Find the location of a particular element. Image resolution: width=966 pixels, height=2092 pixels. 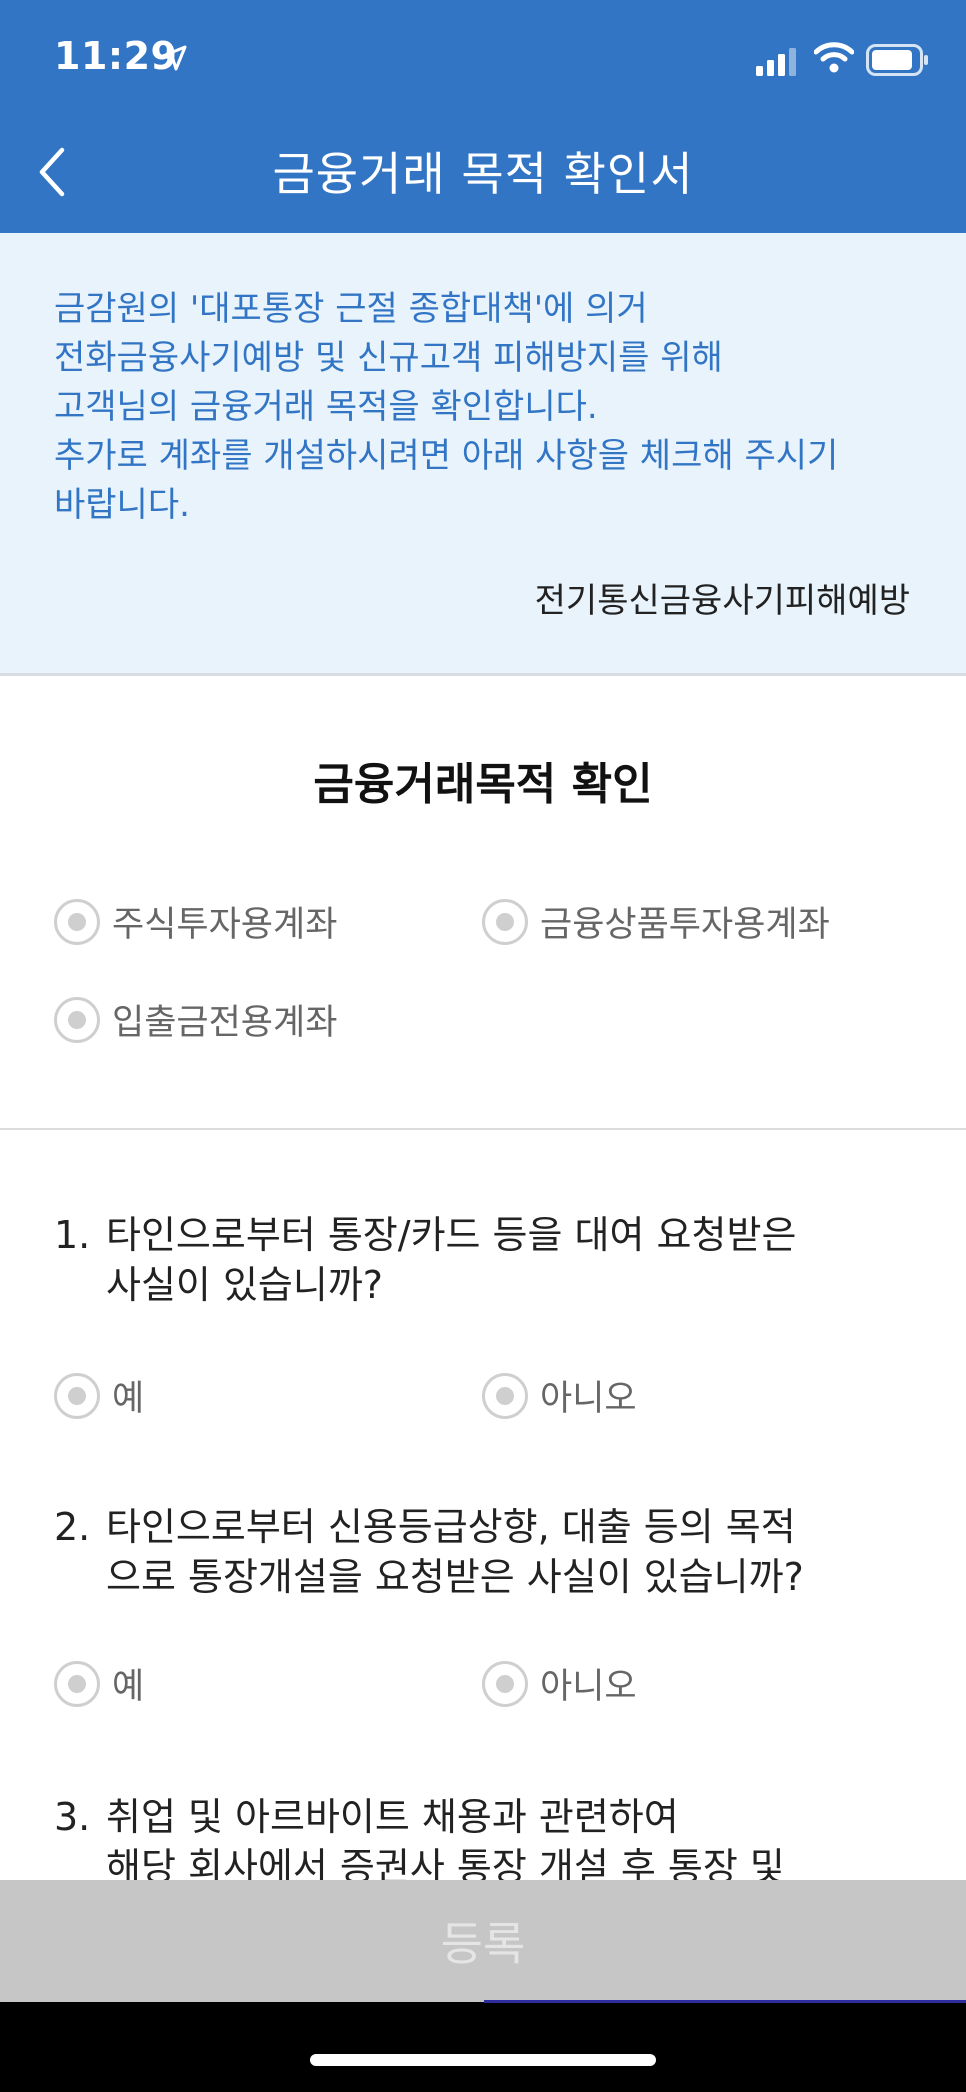

question-line: 타인으로부터 통장/카드 등을 대여 요청받은 is located at coordinates (451, 1235).